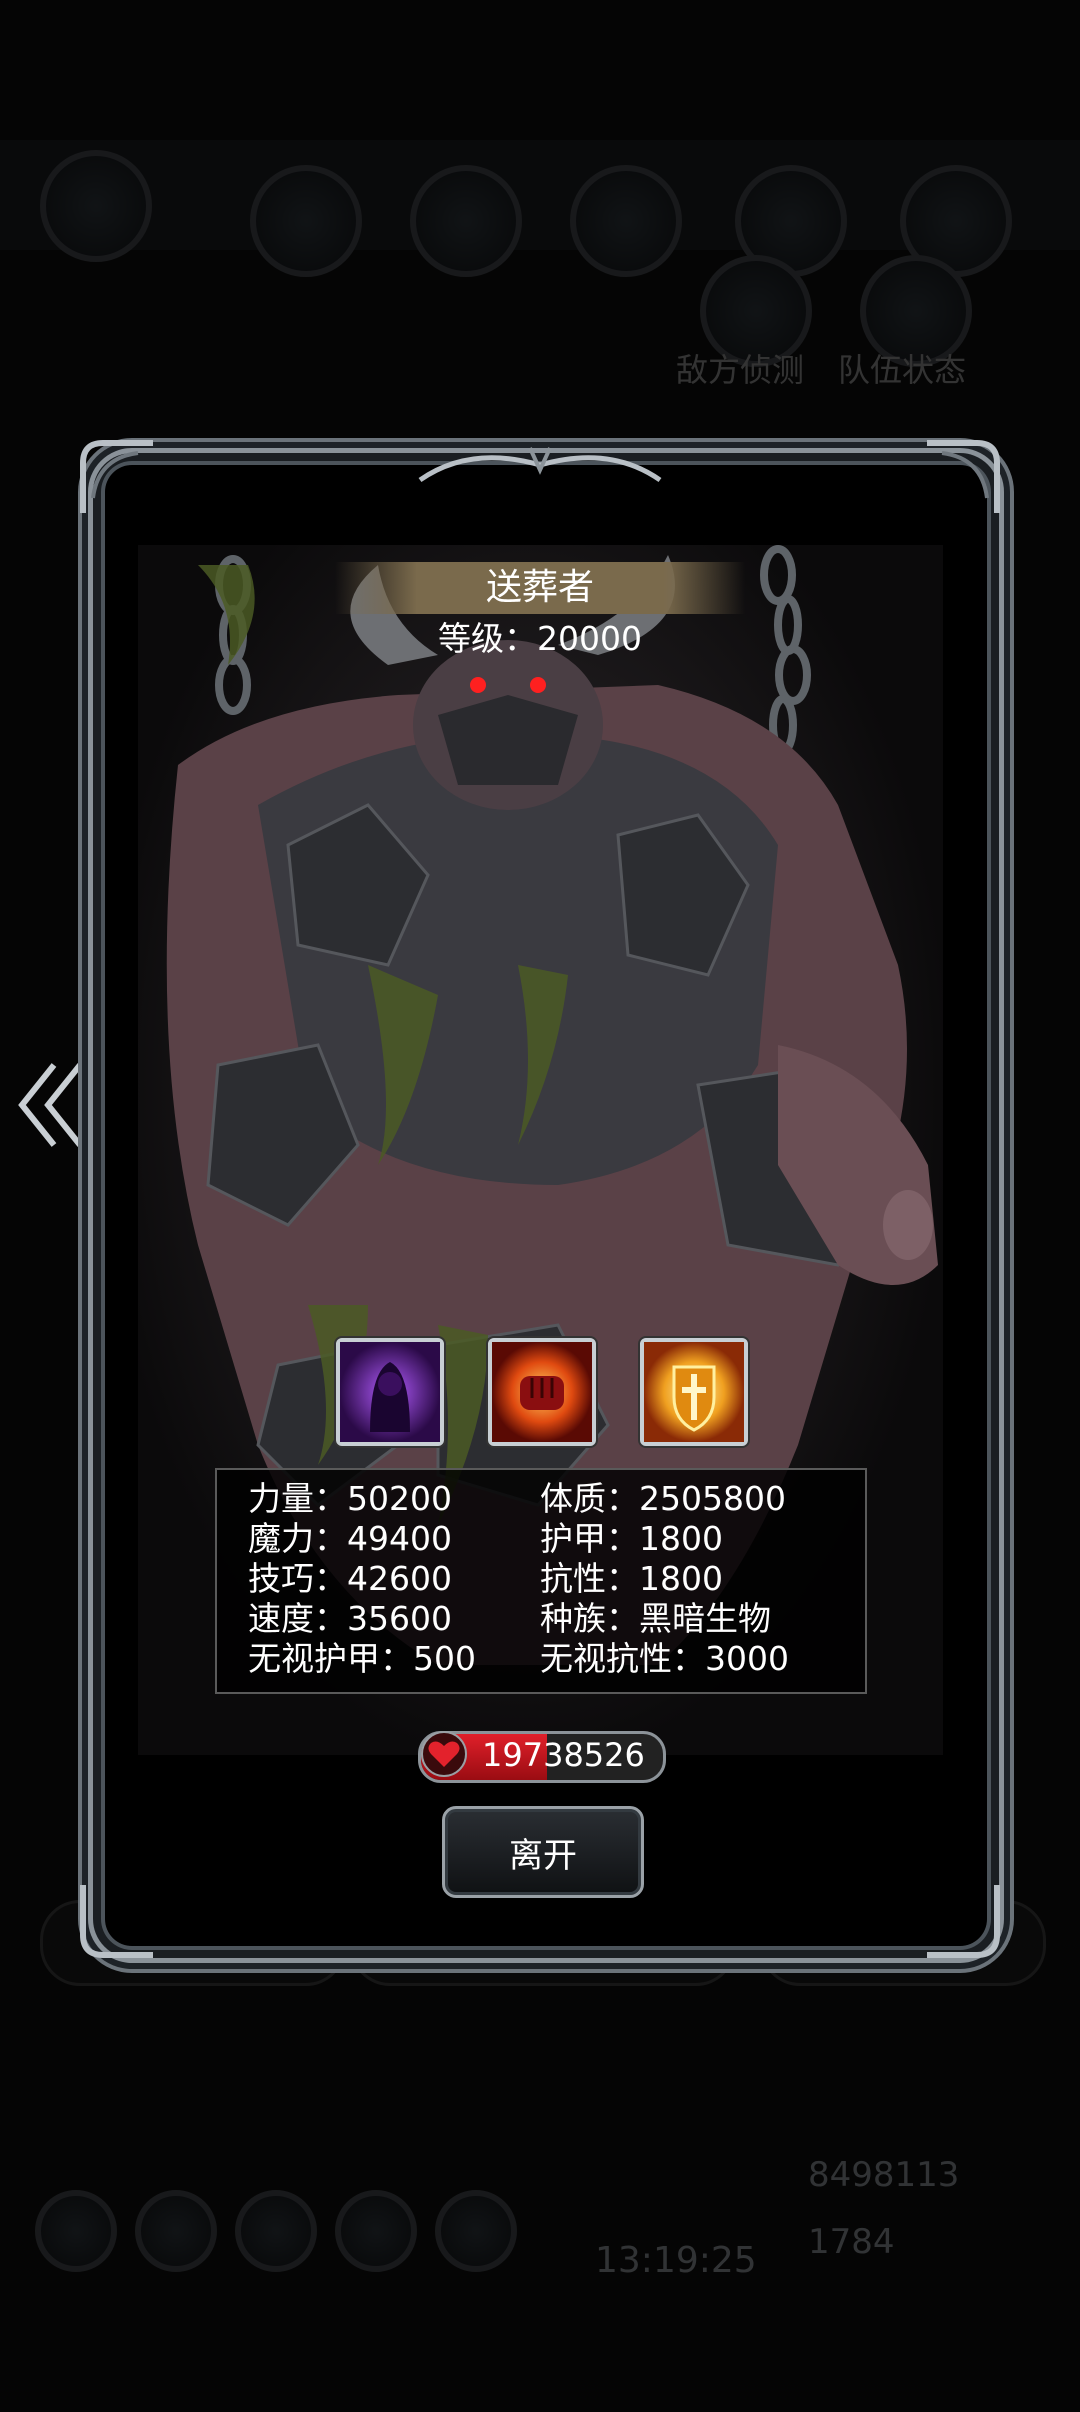 This screenshot has height=2412, width=1080. I want to click on frame-top-ornament, so click(540, 465).